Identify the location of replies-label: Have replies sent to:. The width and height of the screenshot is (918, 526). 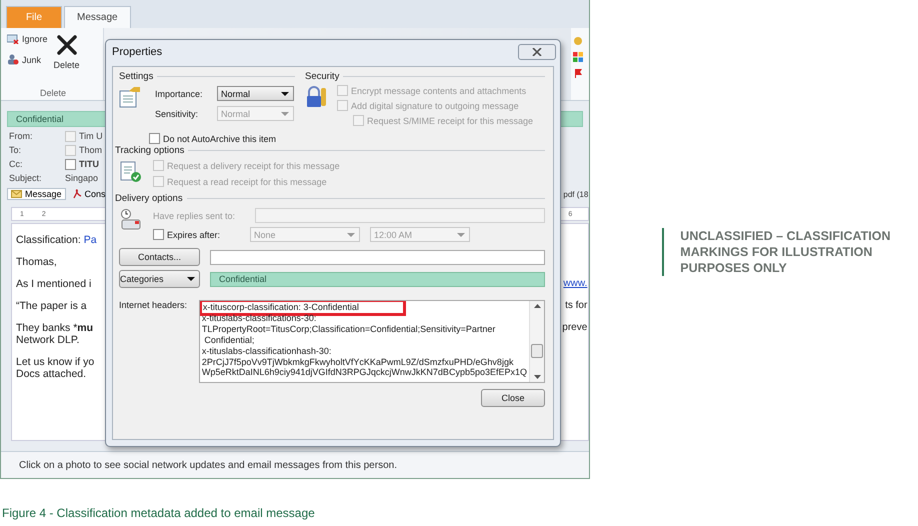
(194, 215).